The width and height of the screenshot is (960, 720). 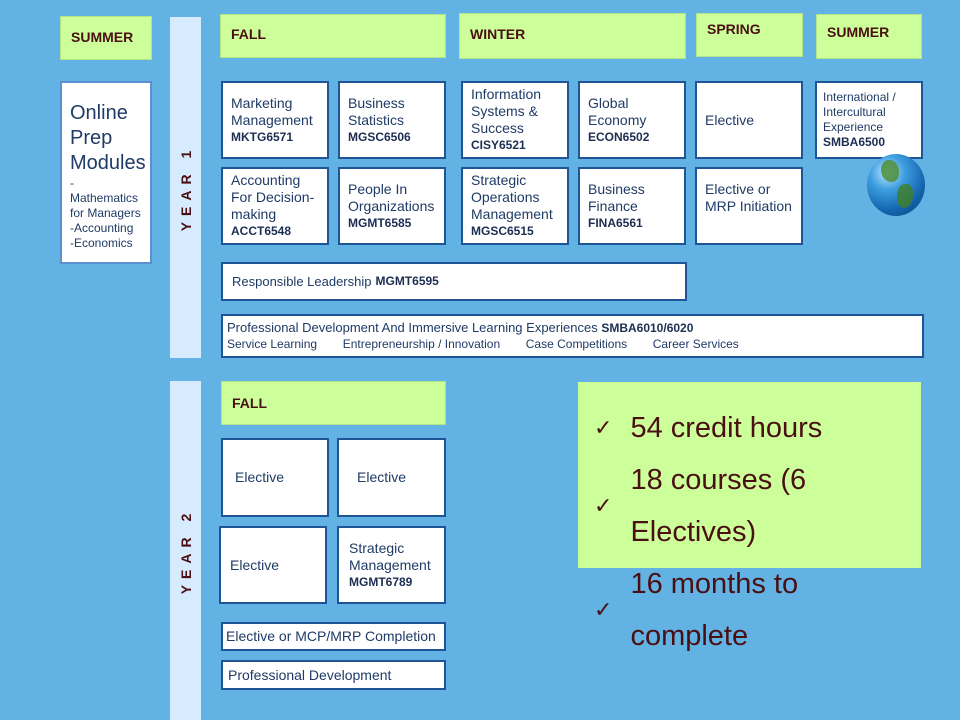 I want to click on prep-title-3: Modules, so click(x=108, y=163).